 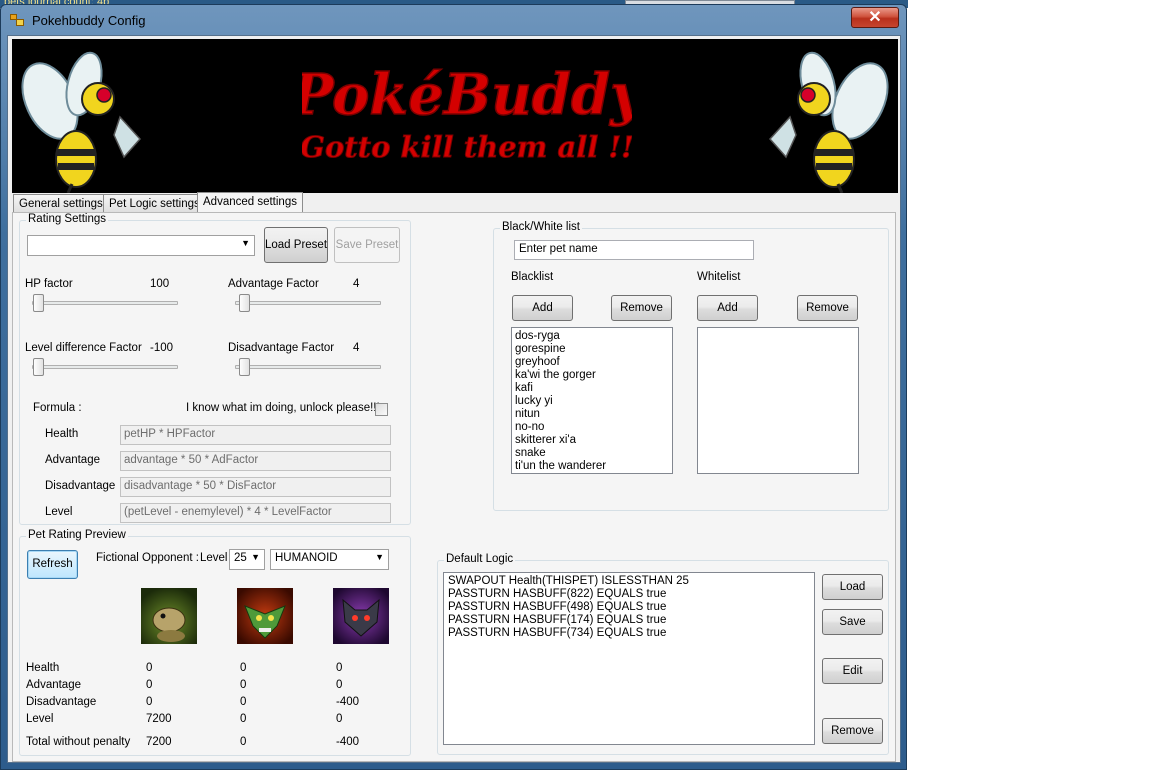 What do you see at coordinates (255, 487) in the screenshot?
I see `formula-disadvantage-field: disadvantage * 50 * DisFactor` at bounding box center [255, 487].